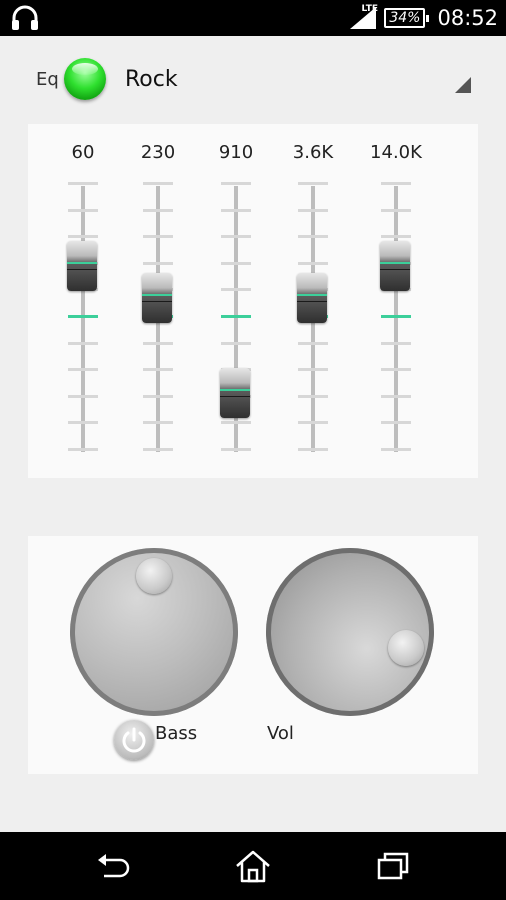 The height and width of the screenshot is (900, 506). I want to click on status-bar: LTE 34% 08:52, so click(253, 18).